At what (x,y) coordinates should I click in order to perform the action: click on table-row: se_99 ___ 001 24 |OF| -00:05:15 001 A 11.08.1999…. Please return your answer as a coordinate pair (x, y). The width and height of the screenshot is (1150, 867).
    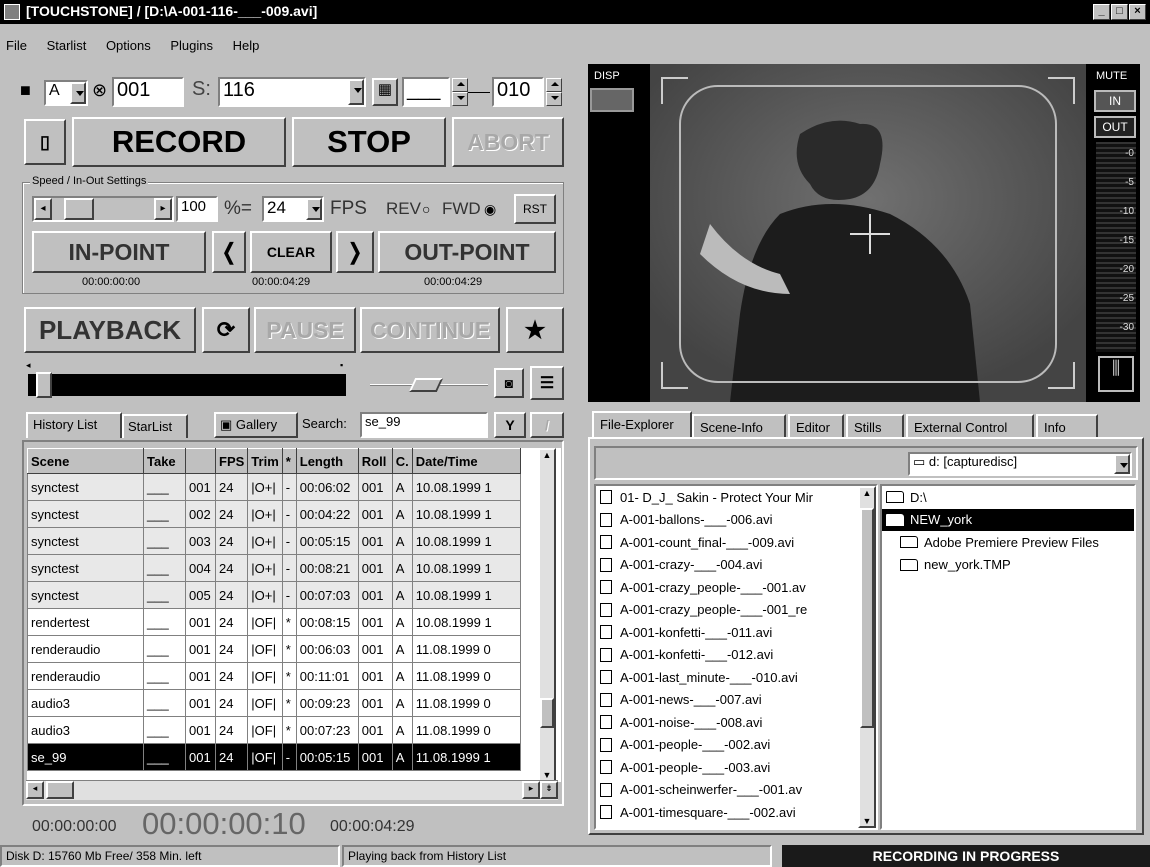
    Looking at the image, I should click on (274, 757).